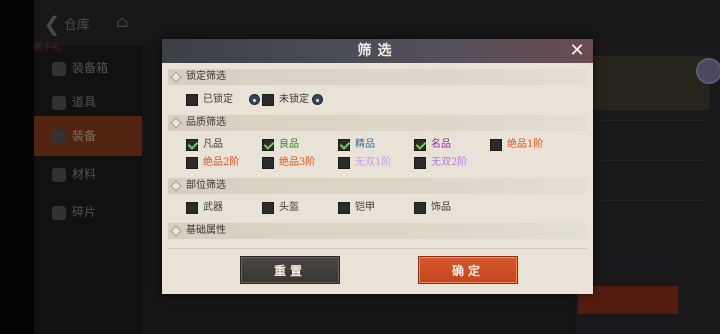  Describe the element at coordinates (317, 99) in the screenshot. I see `unlock-icon` at that location.